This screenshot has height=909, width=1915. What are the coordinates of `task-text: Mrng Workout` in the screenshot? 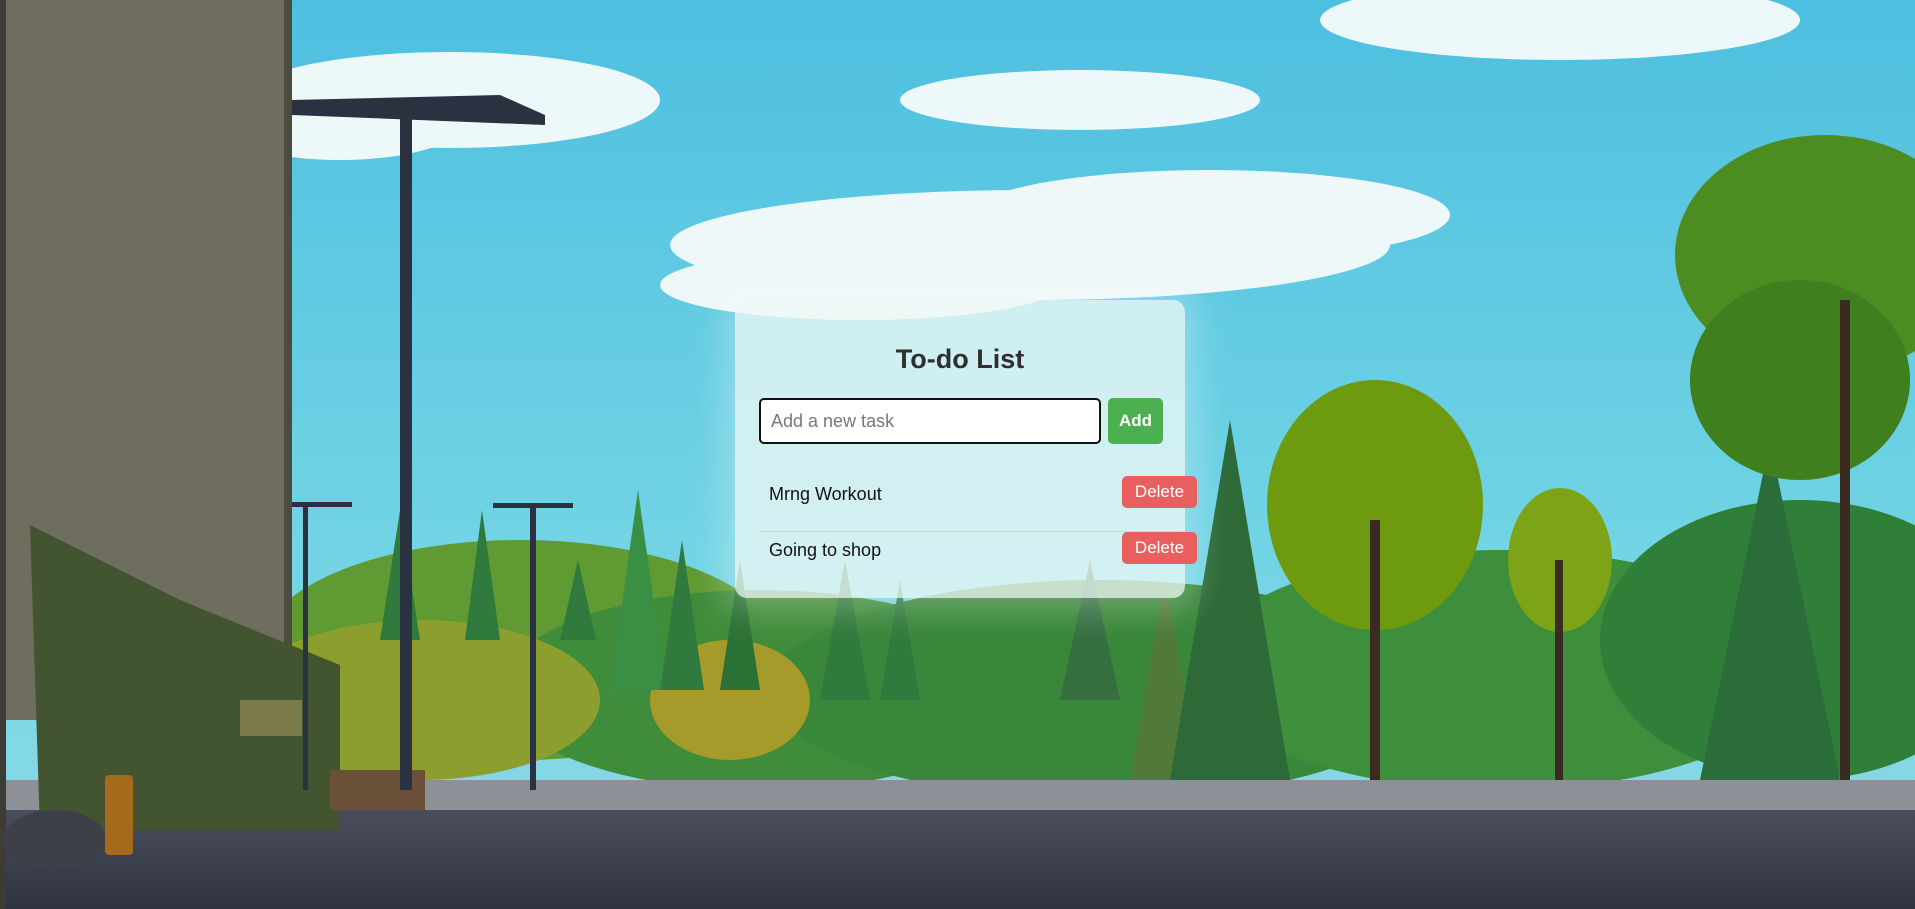 It's located at (825, 494).